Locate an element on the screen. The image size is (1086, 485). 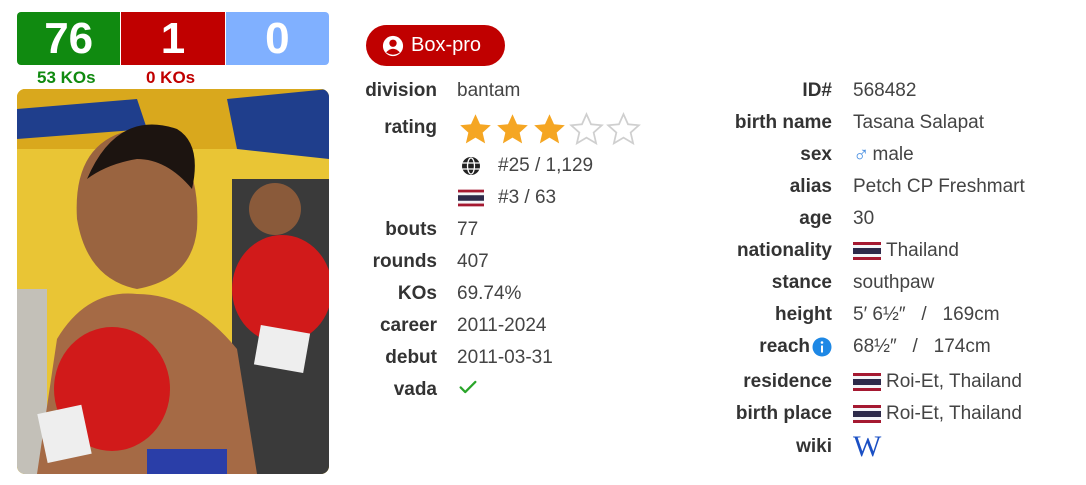
residence-label: residence is located at coordinates (787, 381).